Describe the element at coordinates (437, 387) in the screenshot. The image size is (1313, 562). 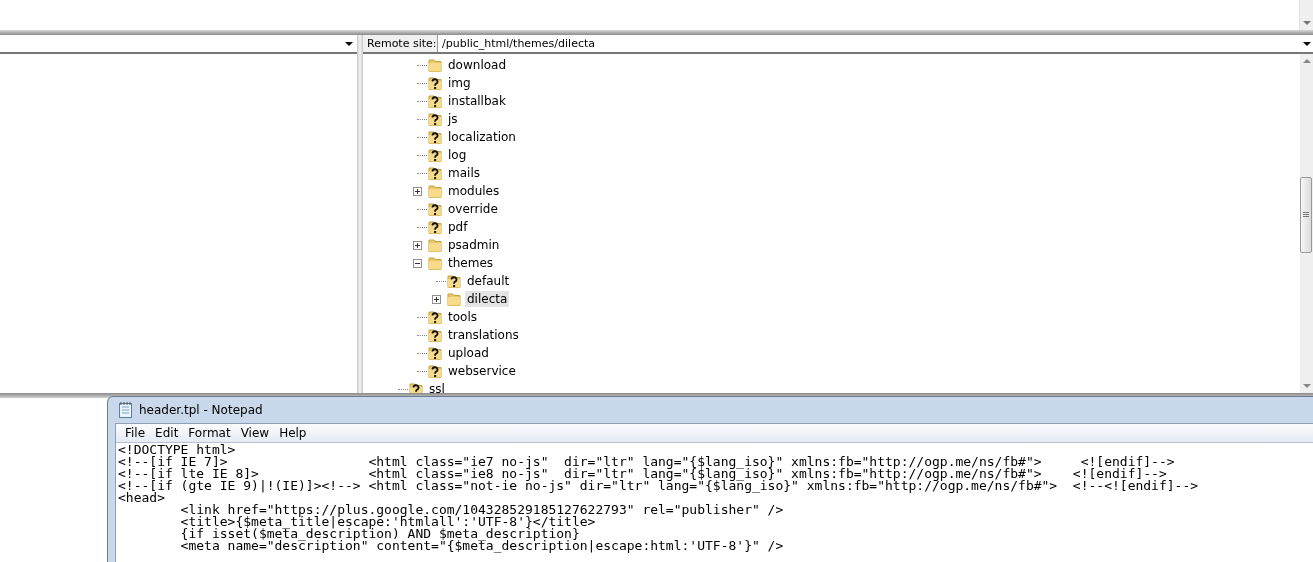
I see `tree-item: ssl` at that location.